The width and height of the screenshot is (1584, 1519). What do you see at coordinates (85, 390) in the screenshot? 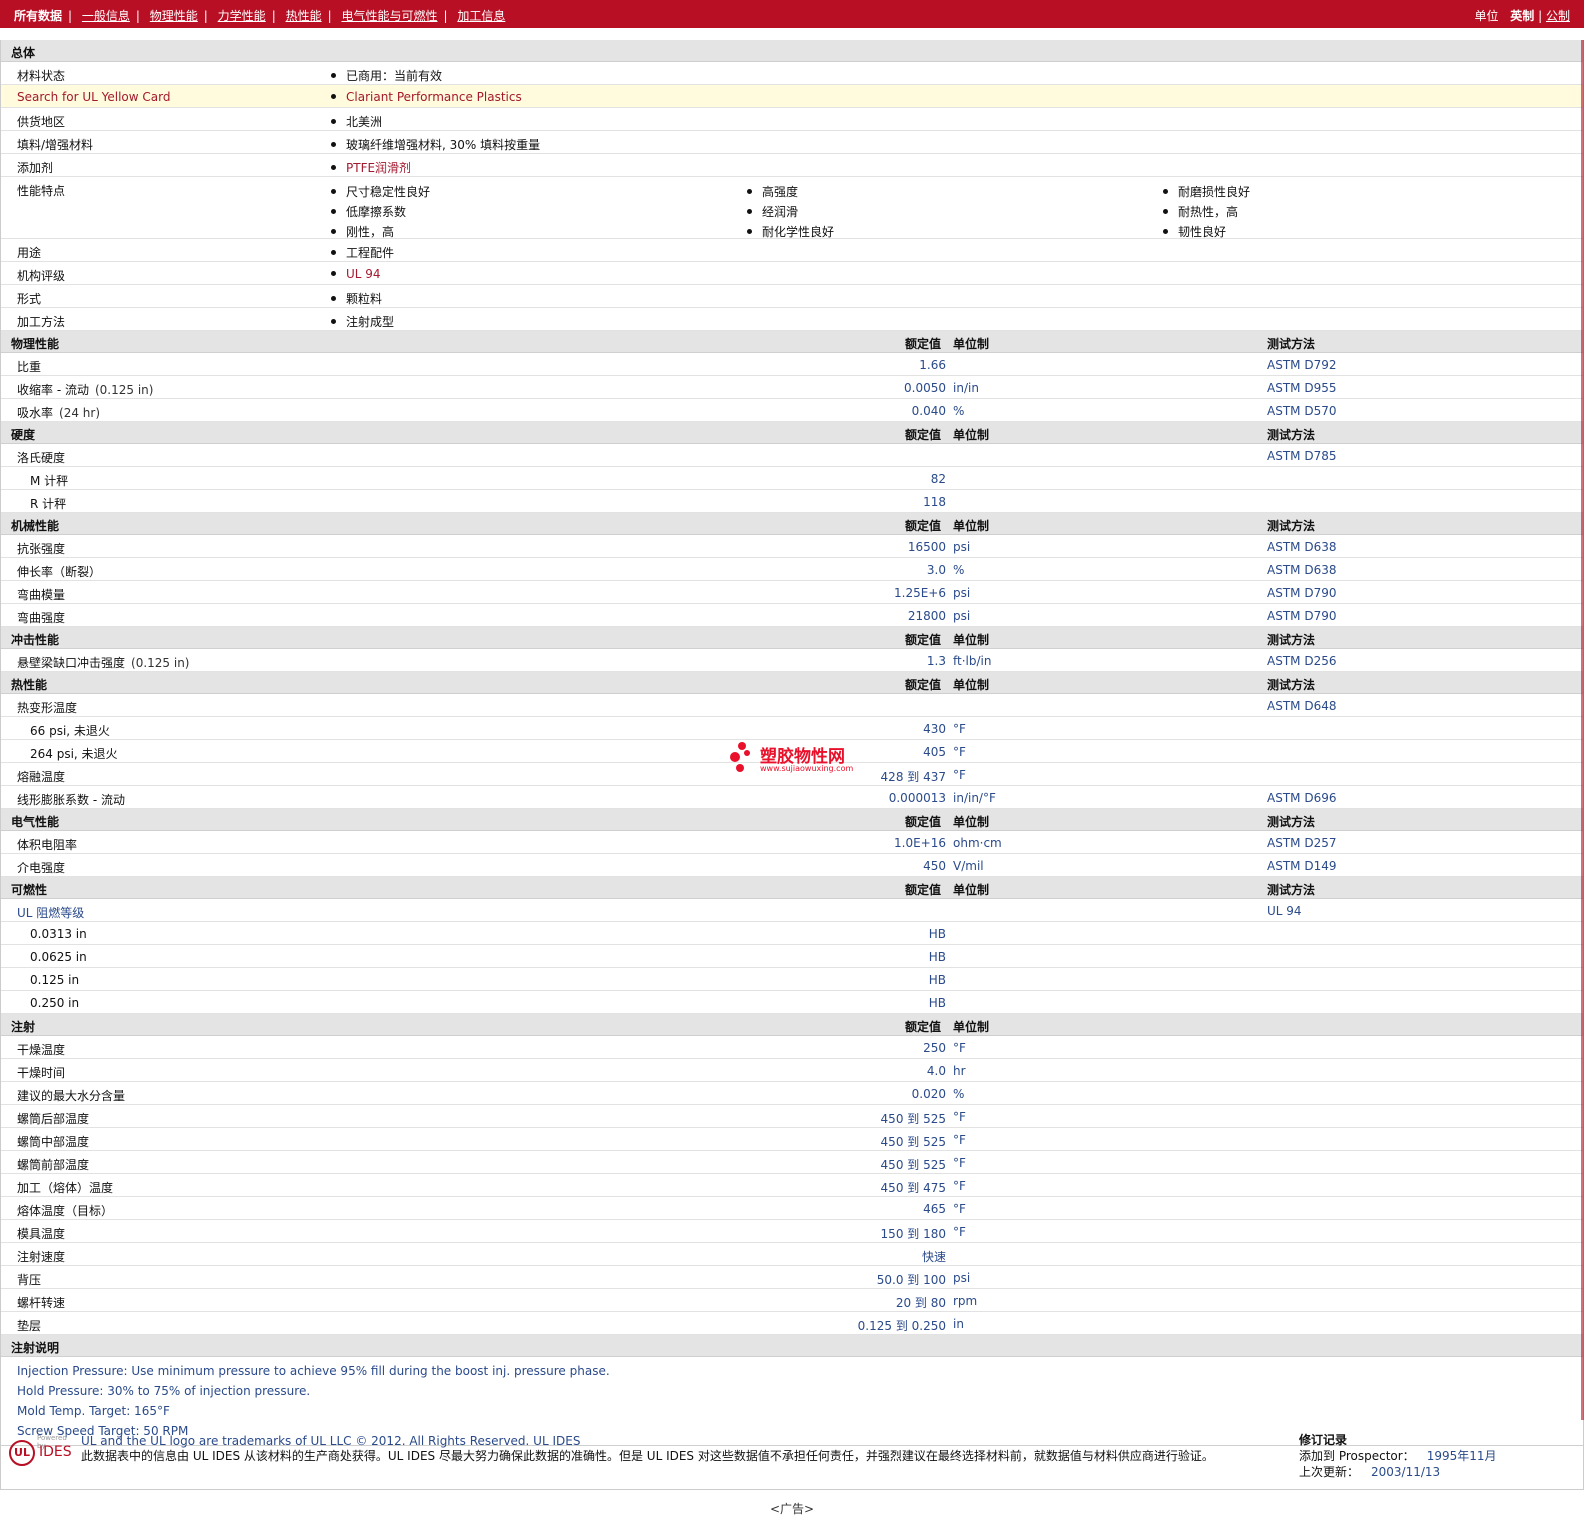
I see `row-label: 收缩率 - 流动 (0.125 in)` at bounding box center [85, 390].